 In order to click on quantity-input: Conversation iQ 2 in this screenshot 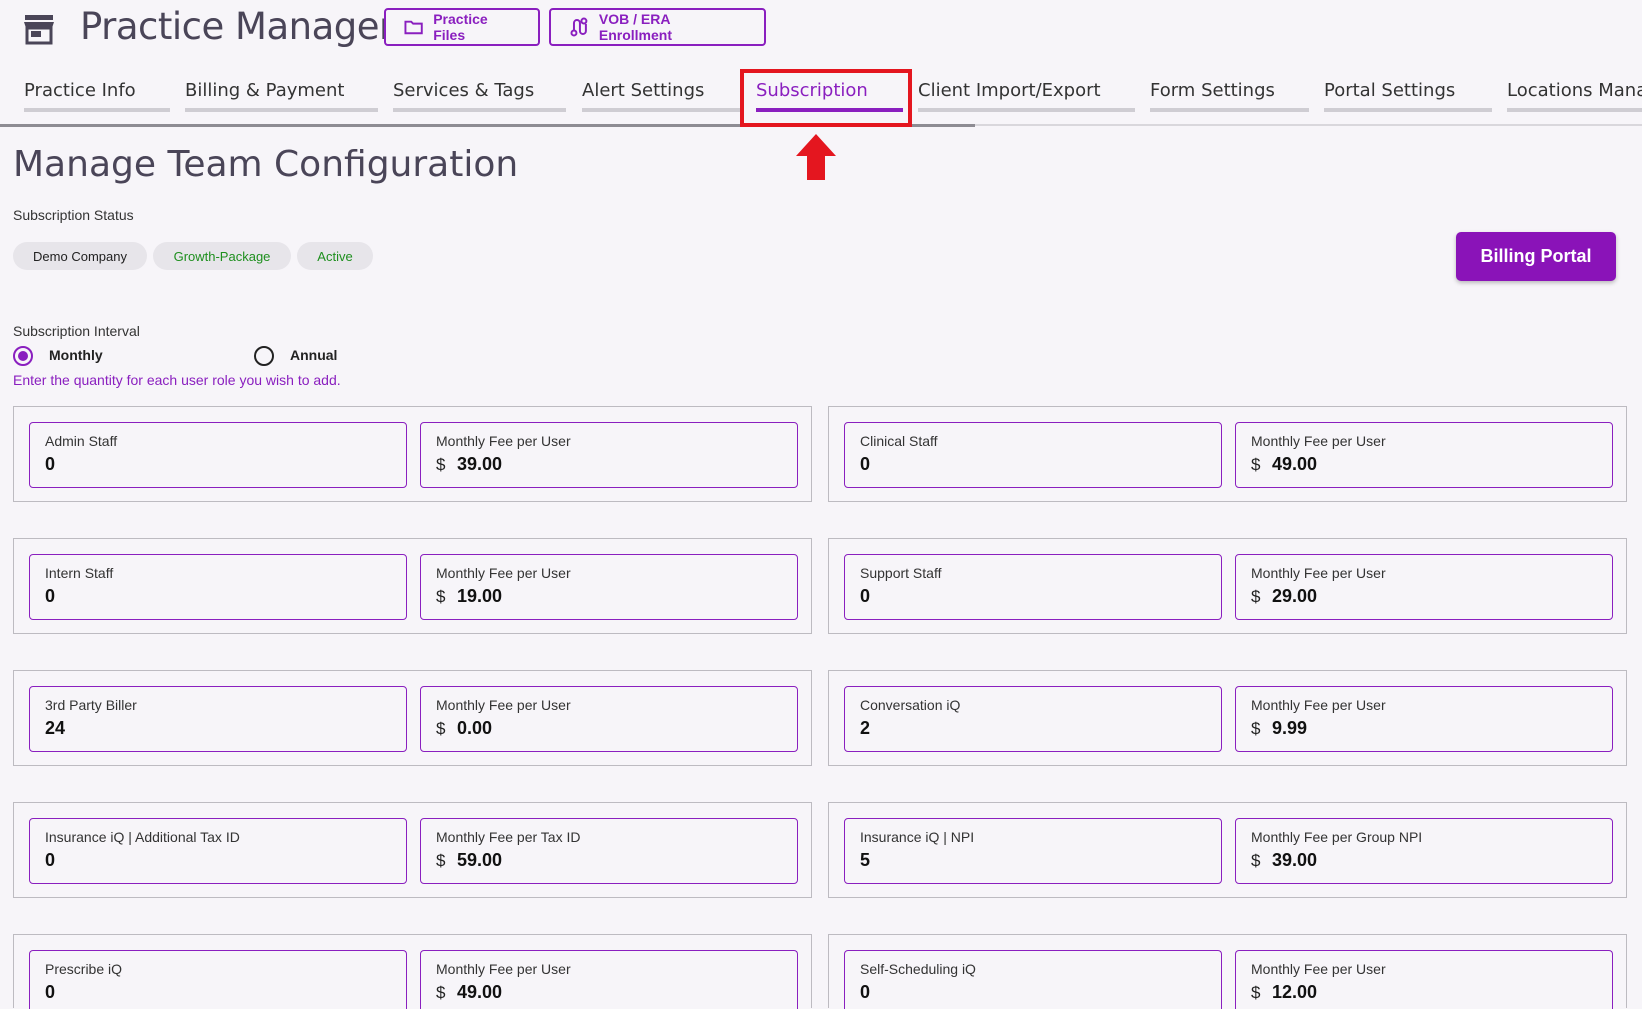, I will do `click(1033, 719)`.